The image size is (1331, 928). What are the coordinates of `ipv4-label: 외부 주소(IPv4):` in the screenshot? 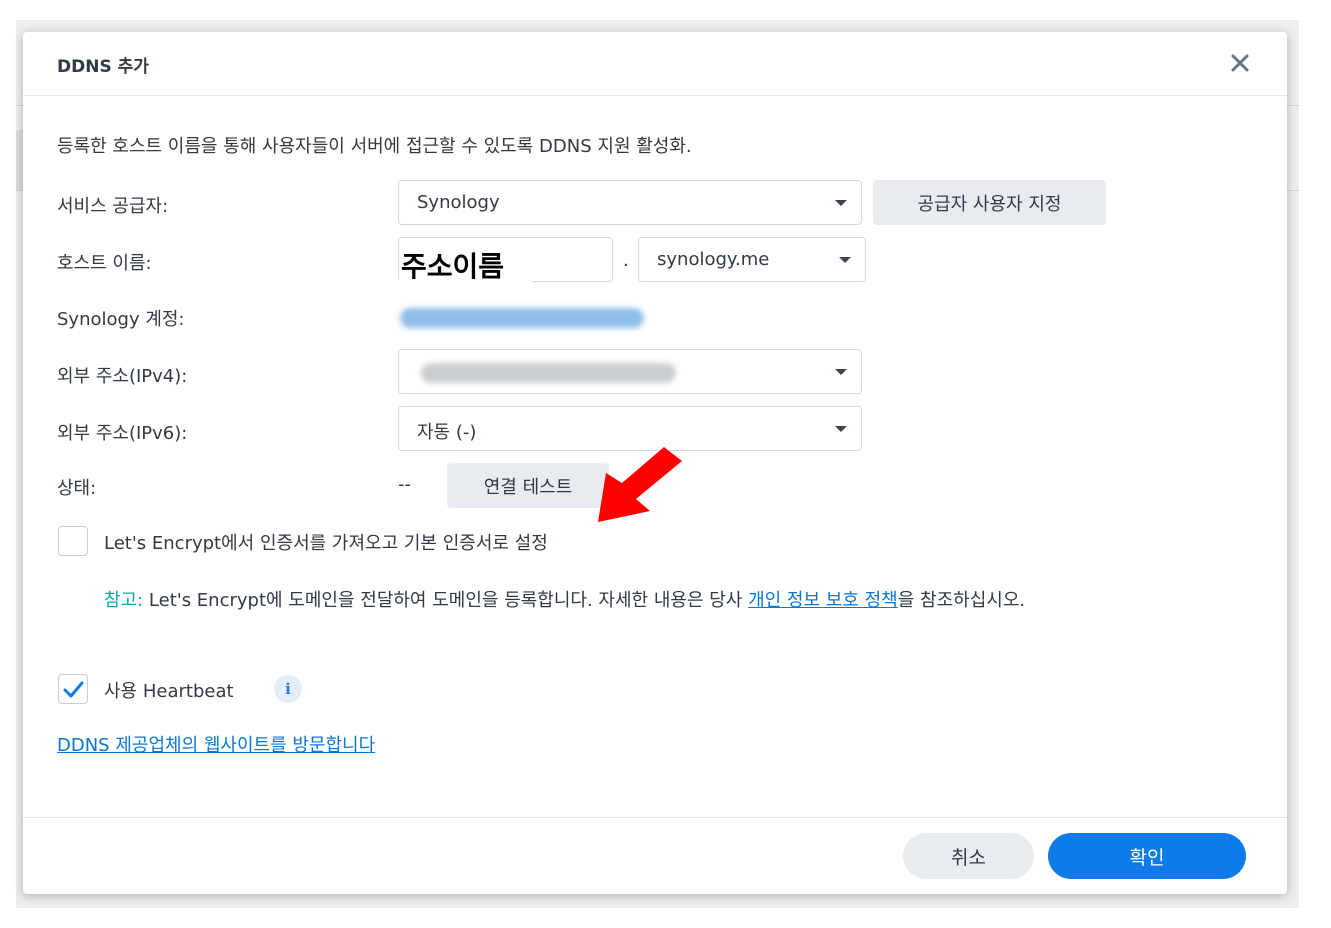 It's located at (122, 376).